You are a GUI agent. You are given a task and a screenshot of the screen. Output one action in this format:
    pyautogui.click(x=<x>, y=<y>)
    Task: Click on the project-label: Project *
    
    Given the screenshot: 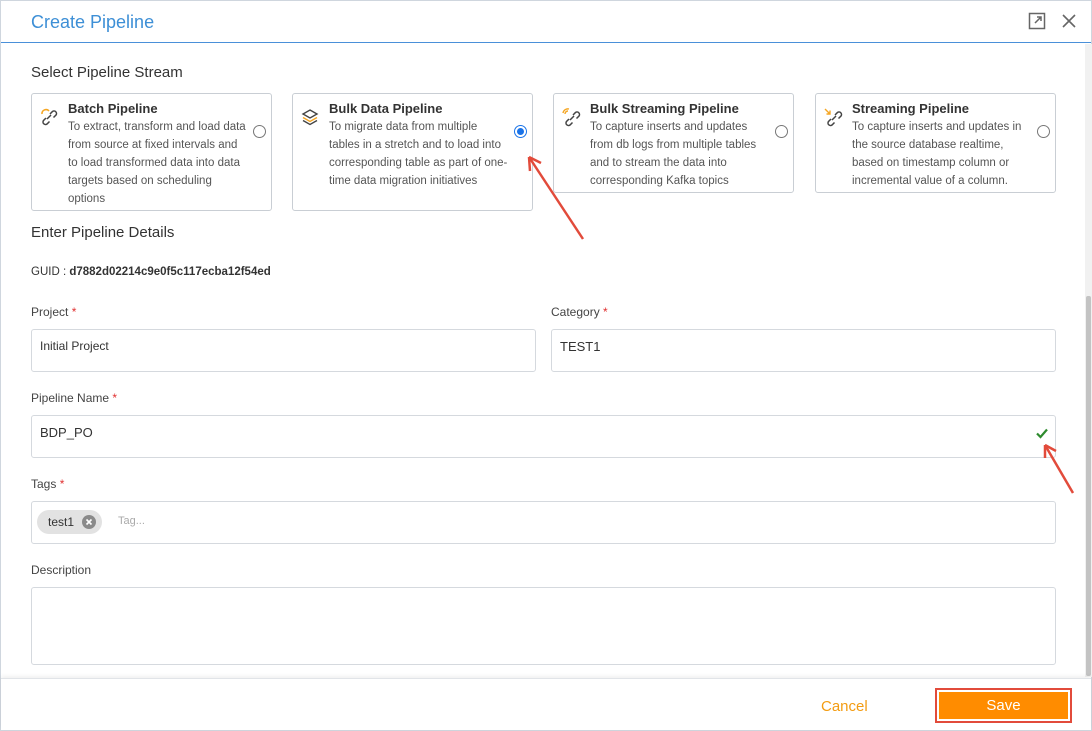 What is the action you would take?
    pyautogui.click(x=53, y=312)
    